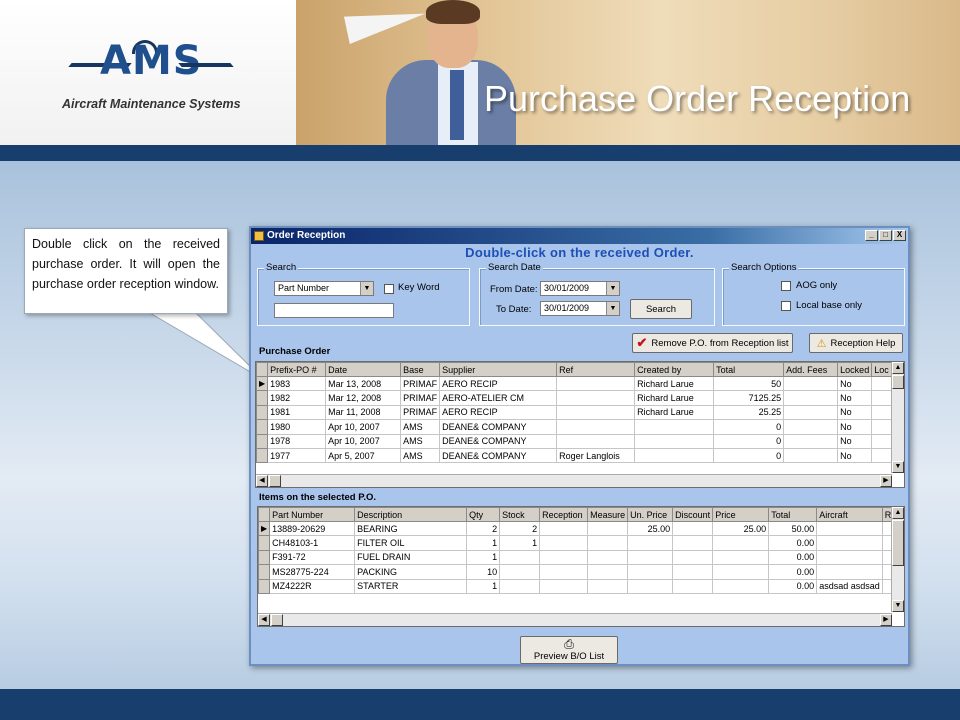 Image resolution: width=960 pixels, height=720 pixels. I want to click on table-row: MS28775-224 PACKING 10 0.00, so click(579, 572).